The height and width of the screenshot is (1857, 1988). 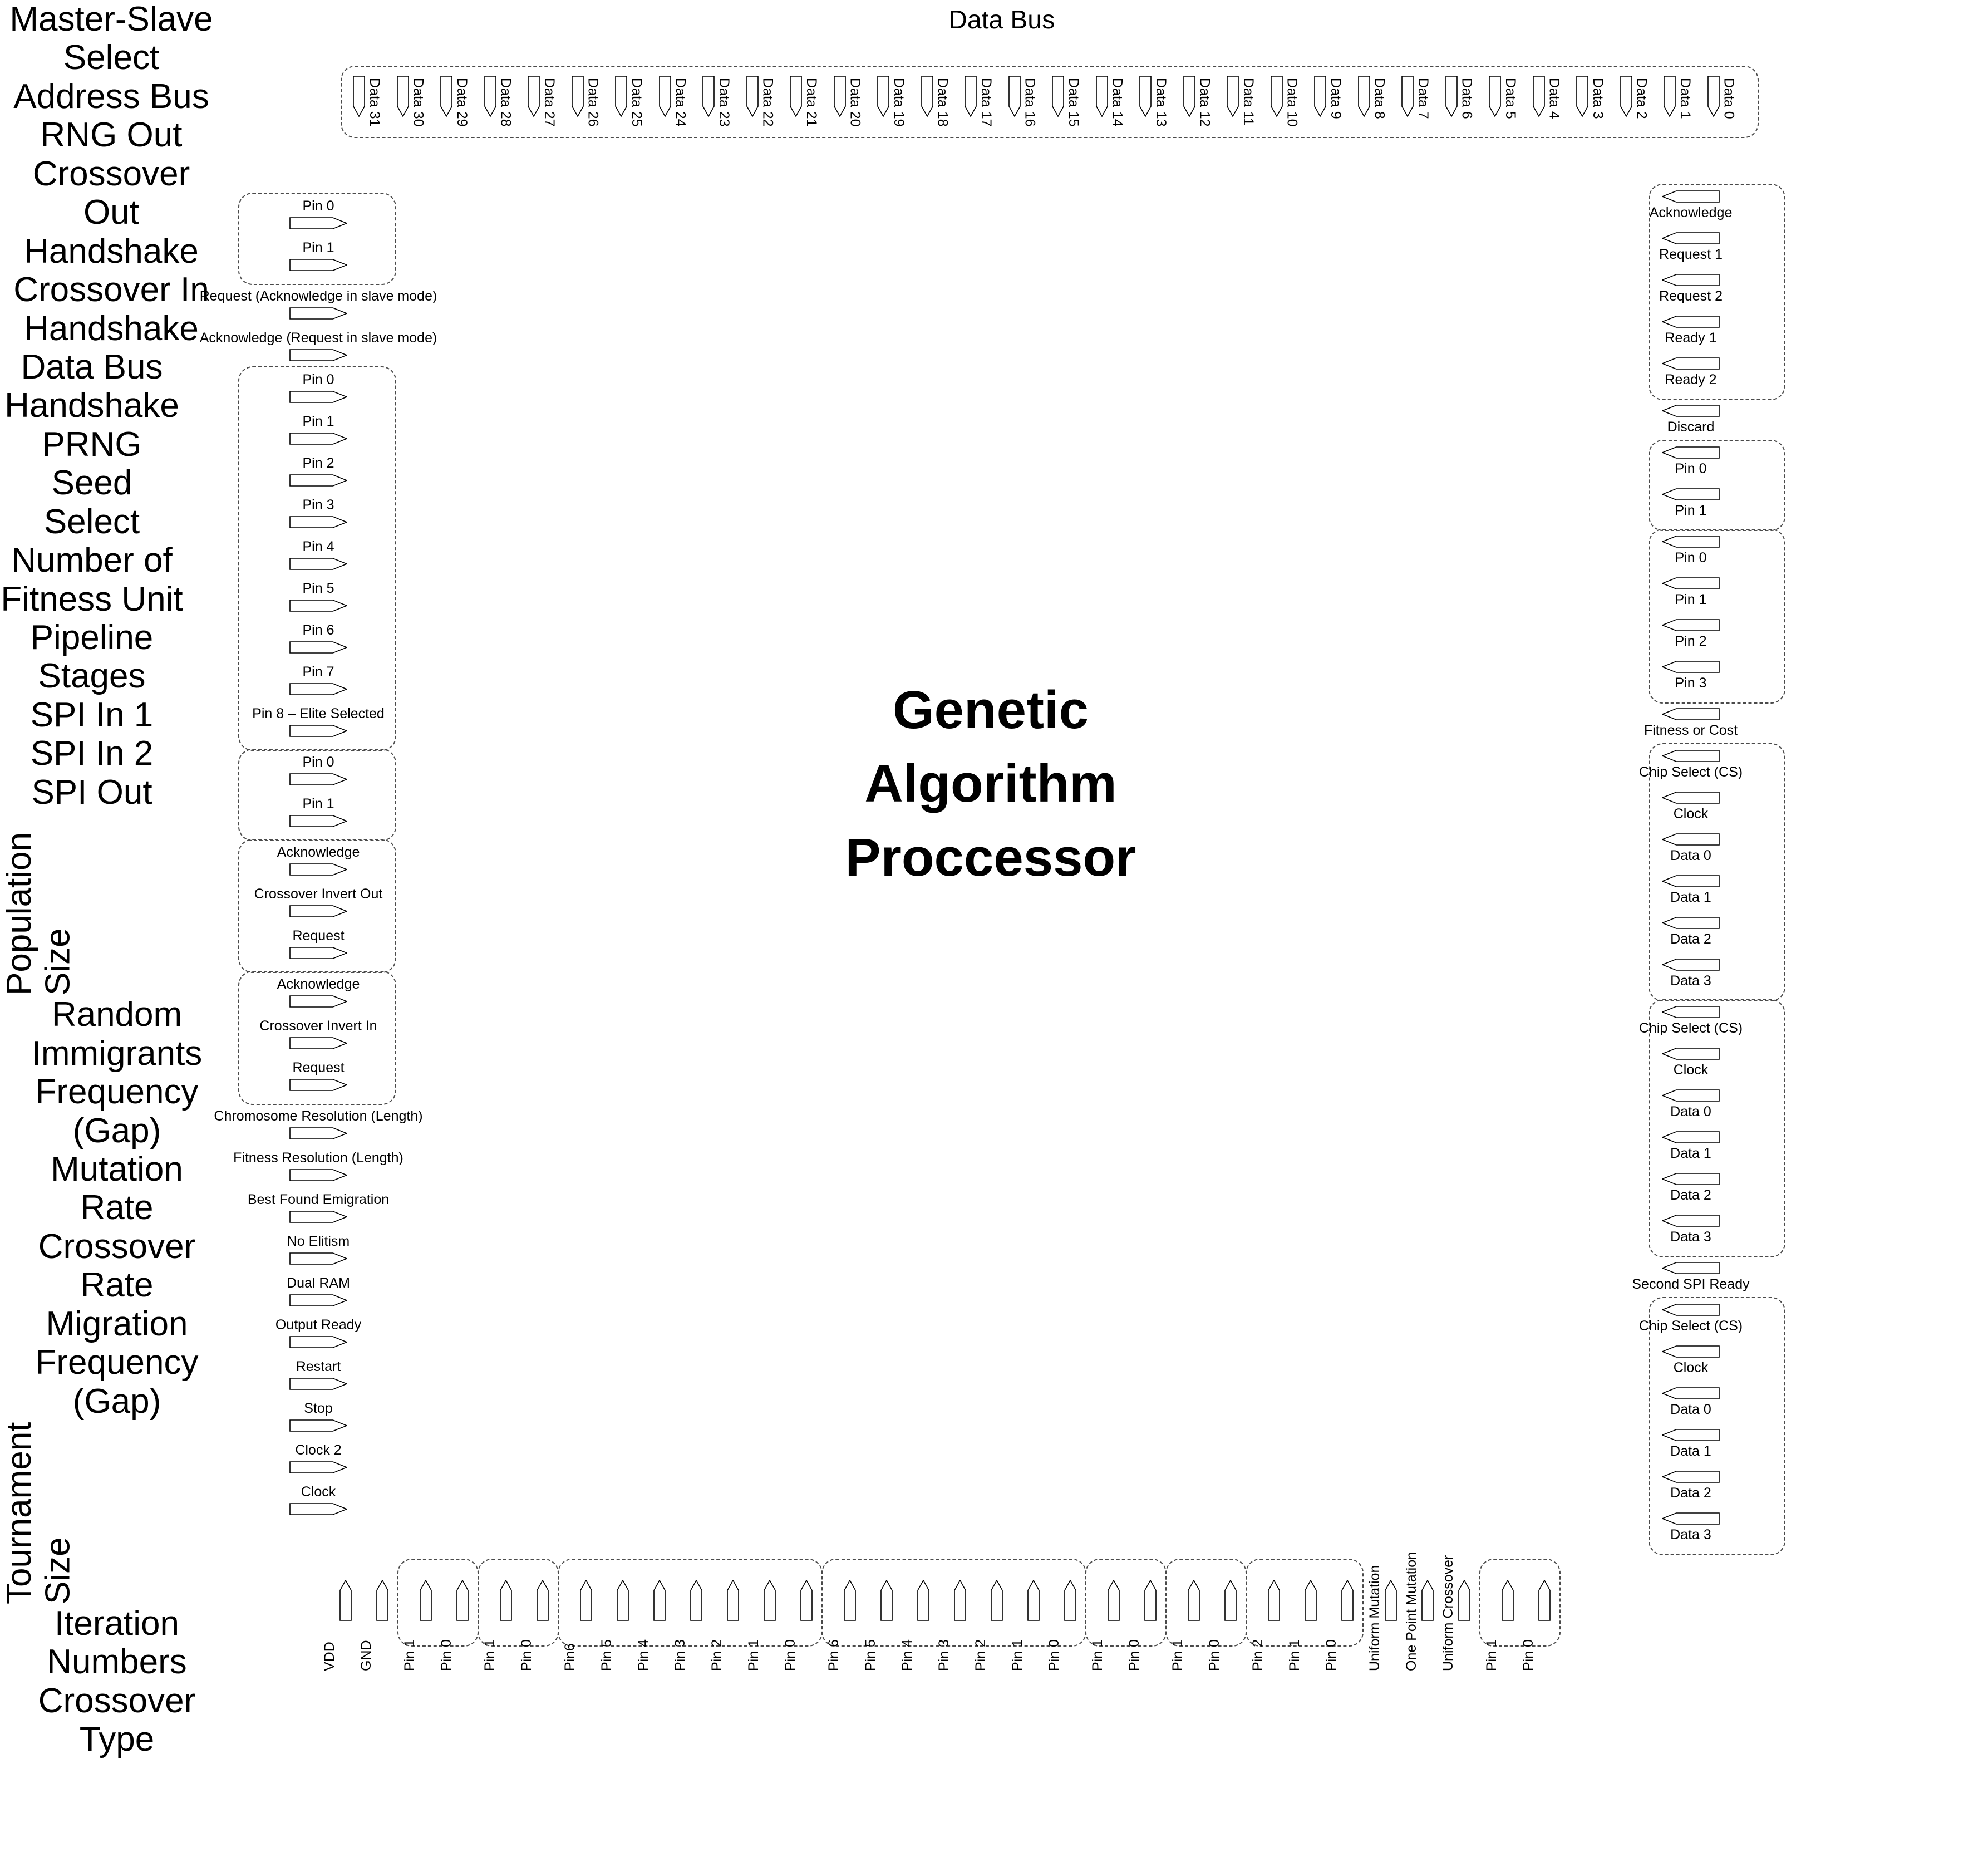 I want to click on left-pin-arrow-request-acknowledge-in-slave-mode, so click(x=318, y=313).